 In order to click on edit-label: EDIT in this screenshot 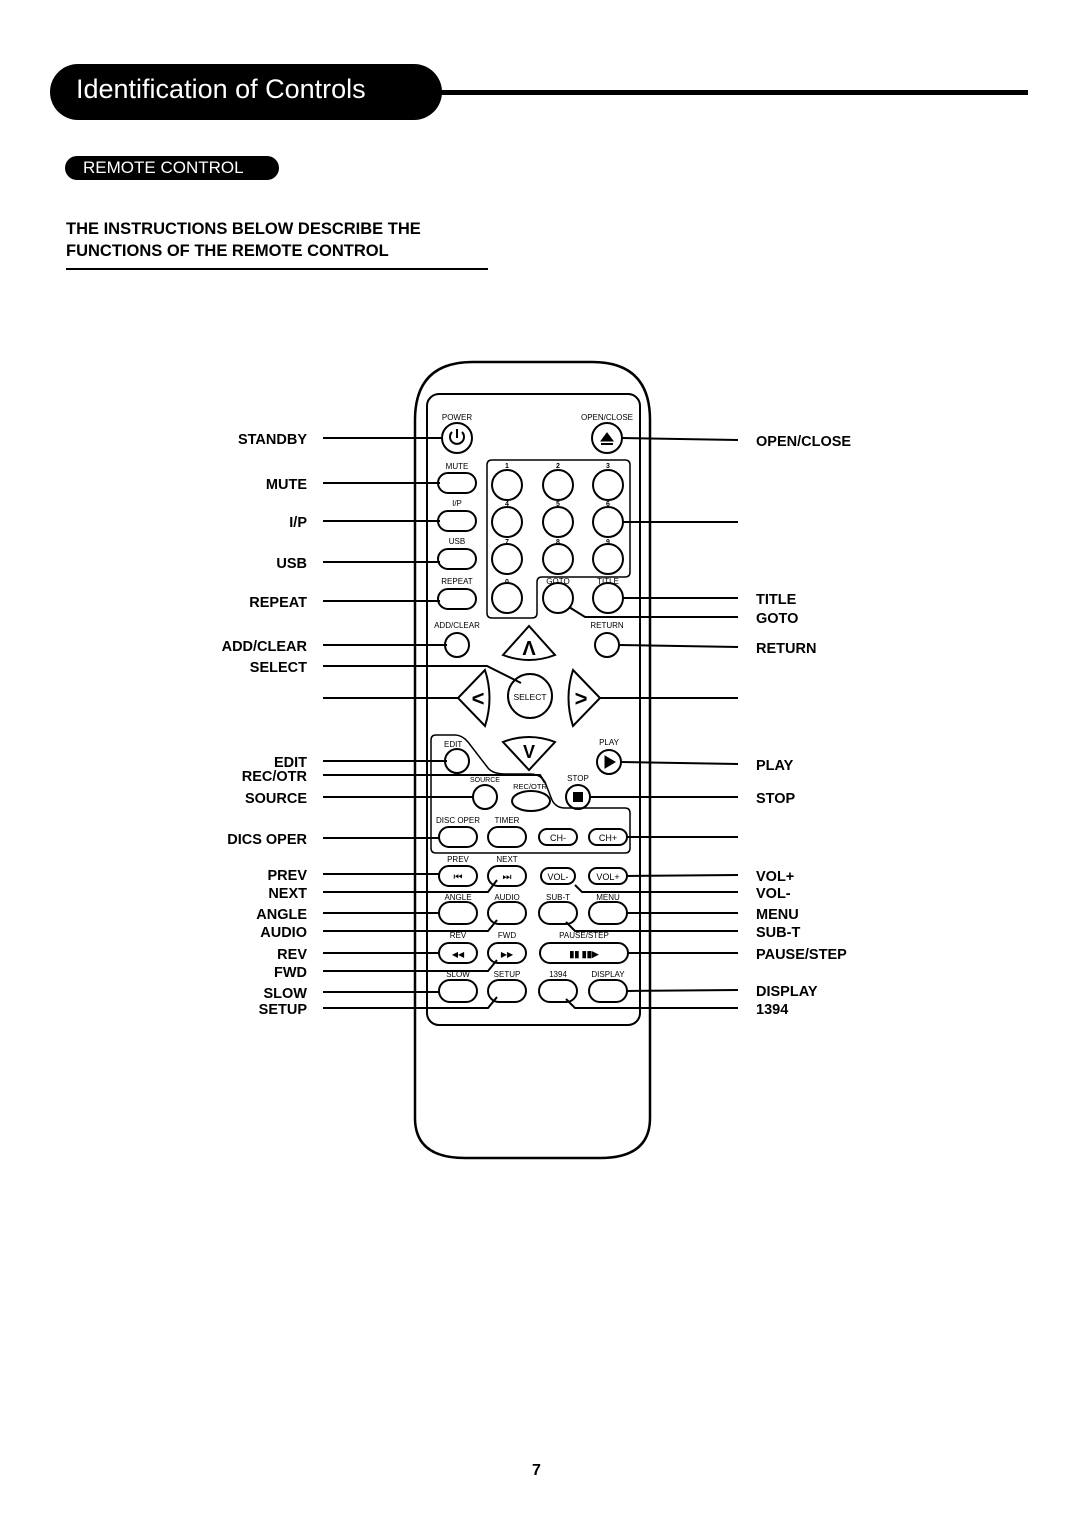, I will do `click(453, 744)`.